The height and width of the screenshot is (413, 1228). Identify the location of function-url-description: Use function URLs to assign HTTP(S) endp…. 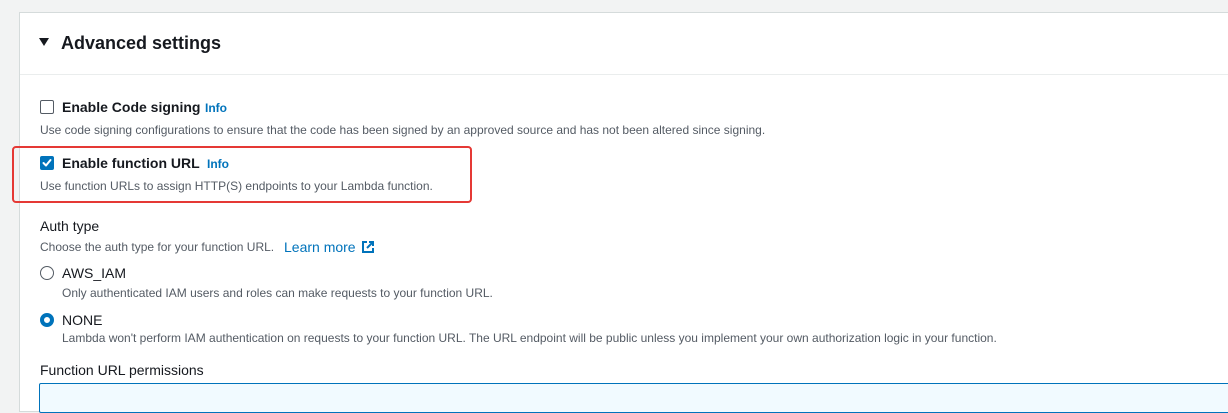
(236, 186).